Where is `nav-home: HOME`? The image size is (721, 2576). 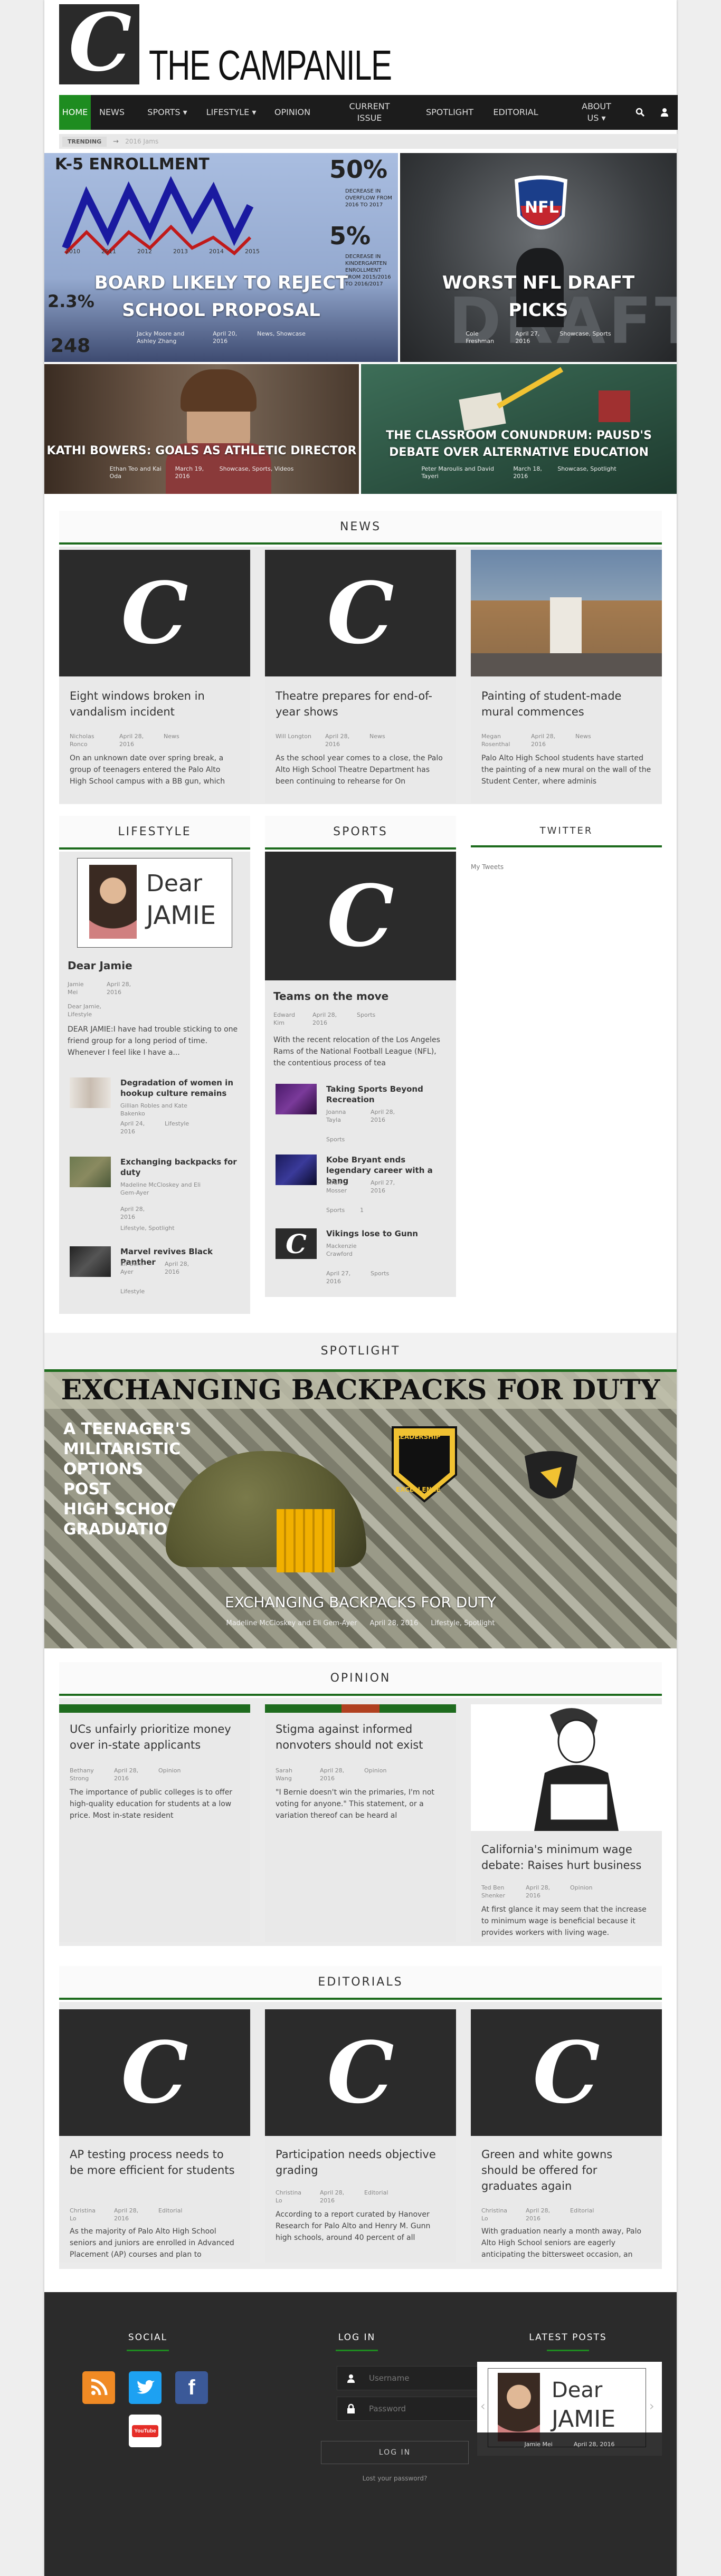
nav-home: HOME is located at coordinates (75, 112).